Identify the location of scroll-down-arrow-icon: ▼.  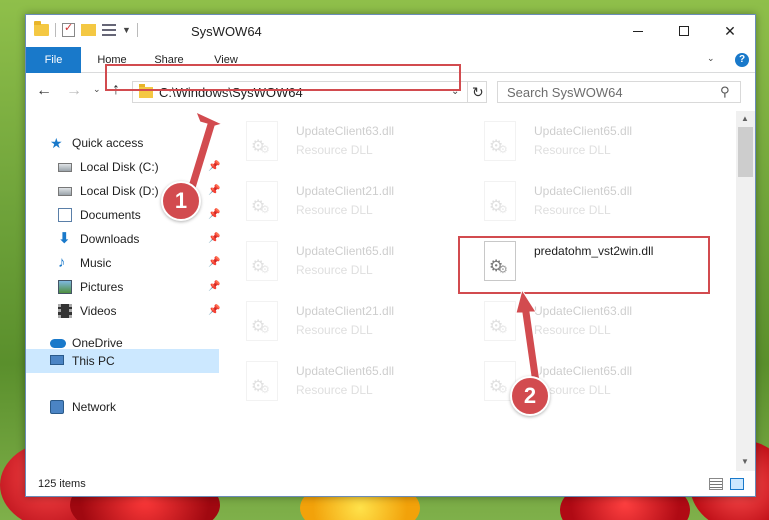
(745, 461).